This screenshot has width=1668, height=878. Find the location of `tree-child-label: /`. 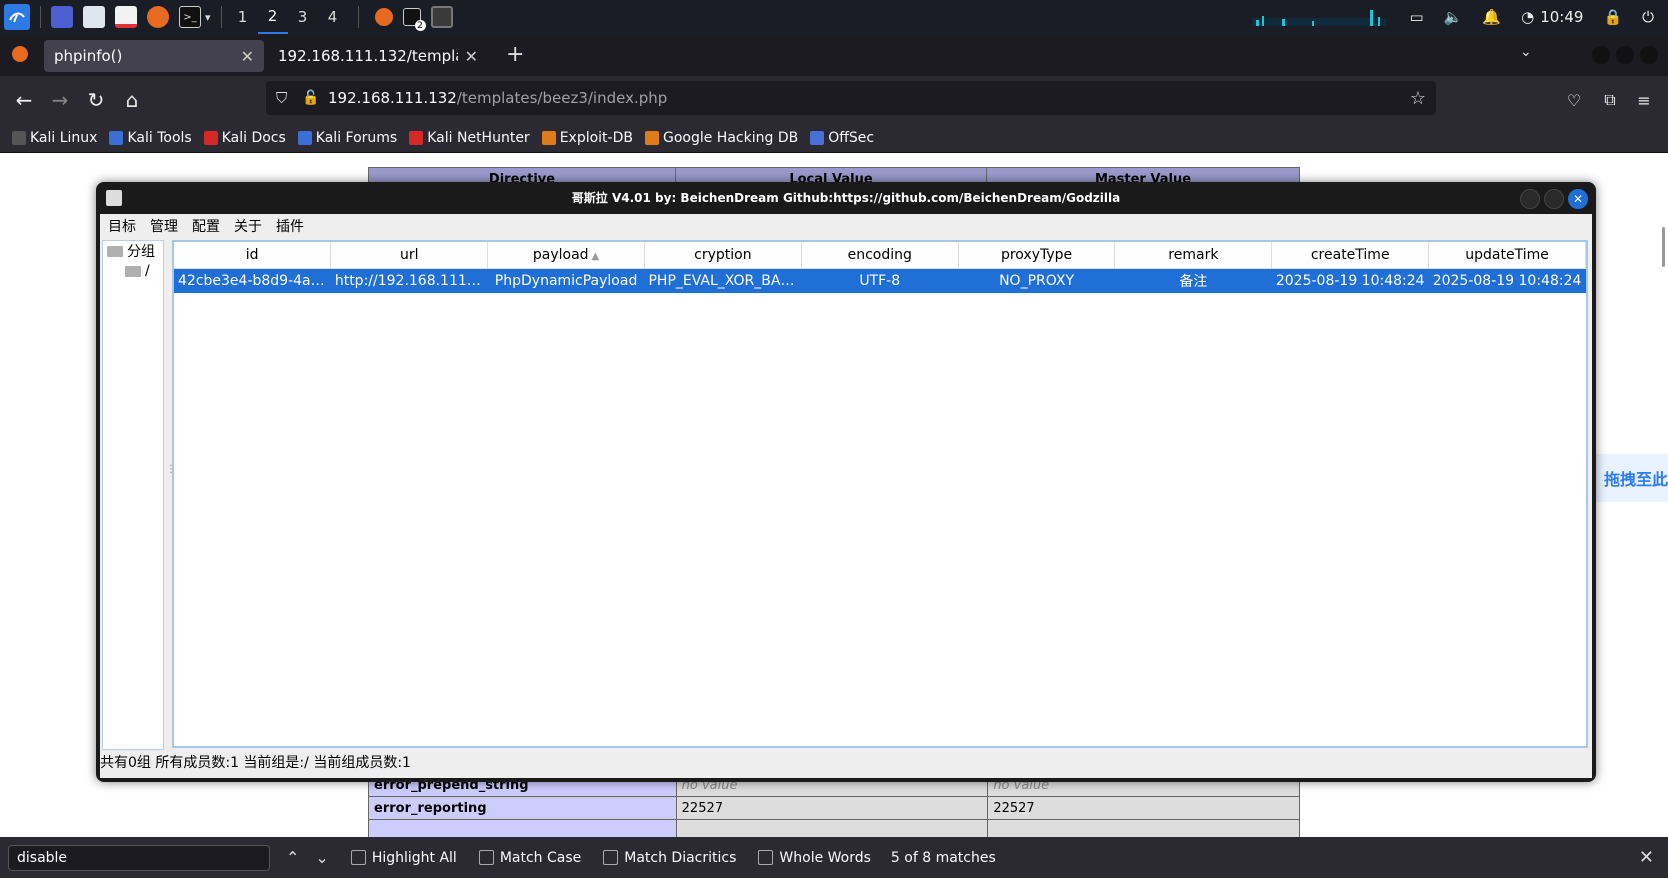

tree-child-label: / is located at coordinates (147, 271).